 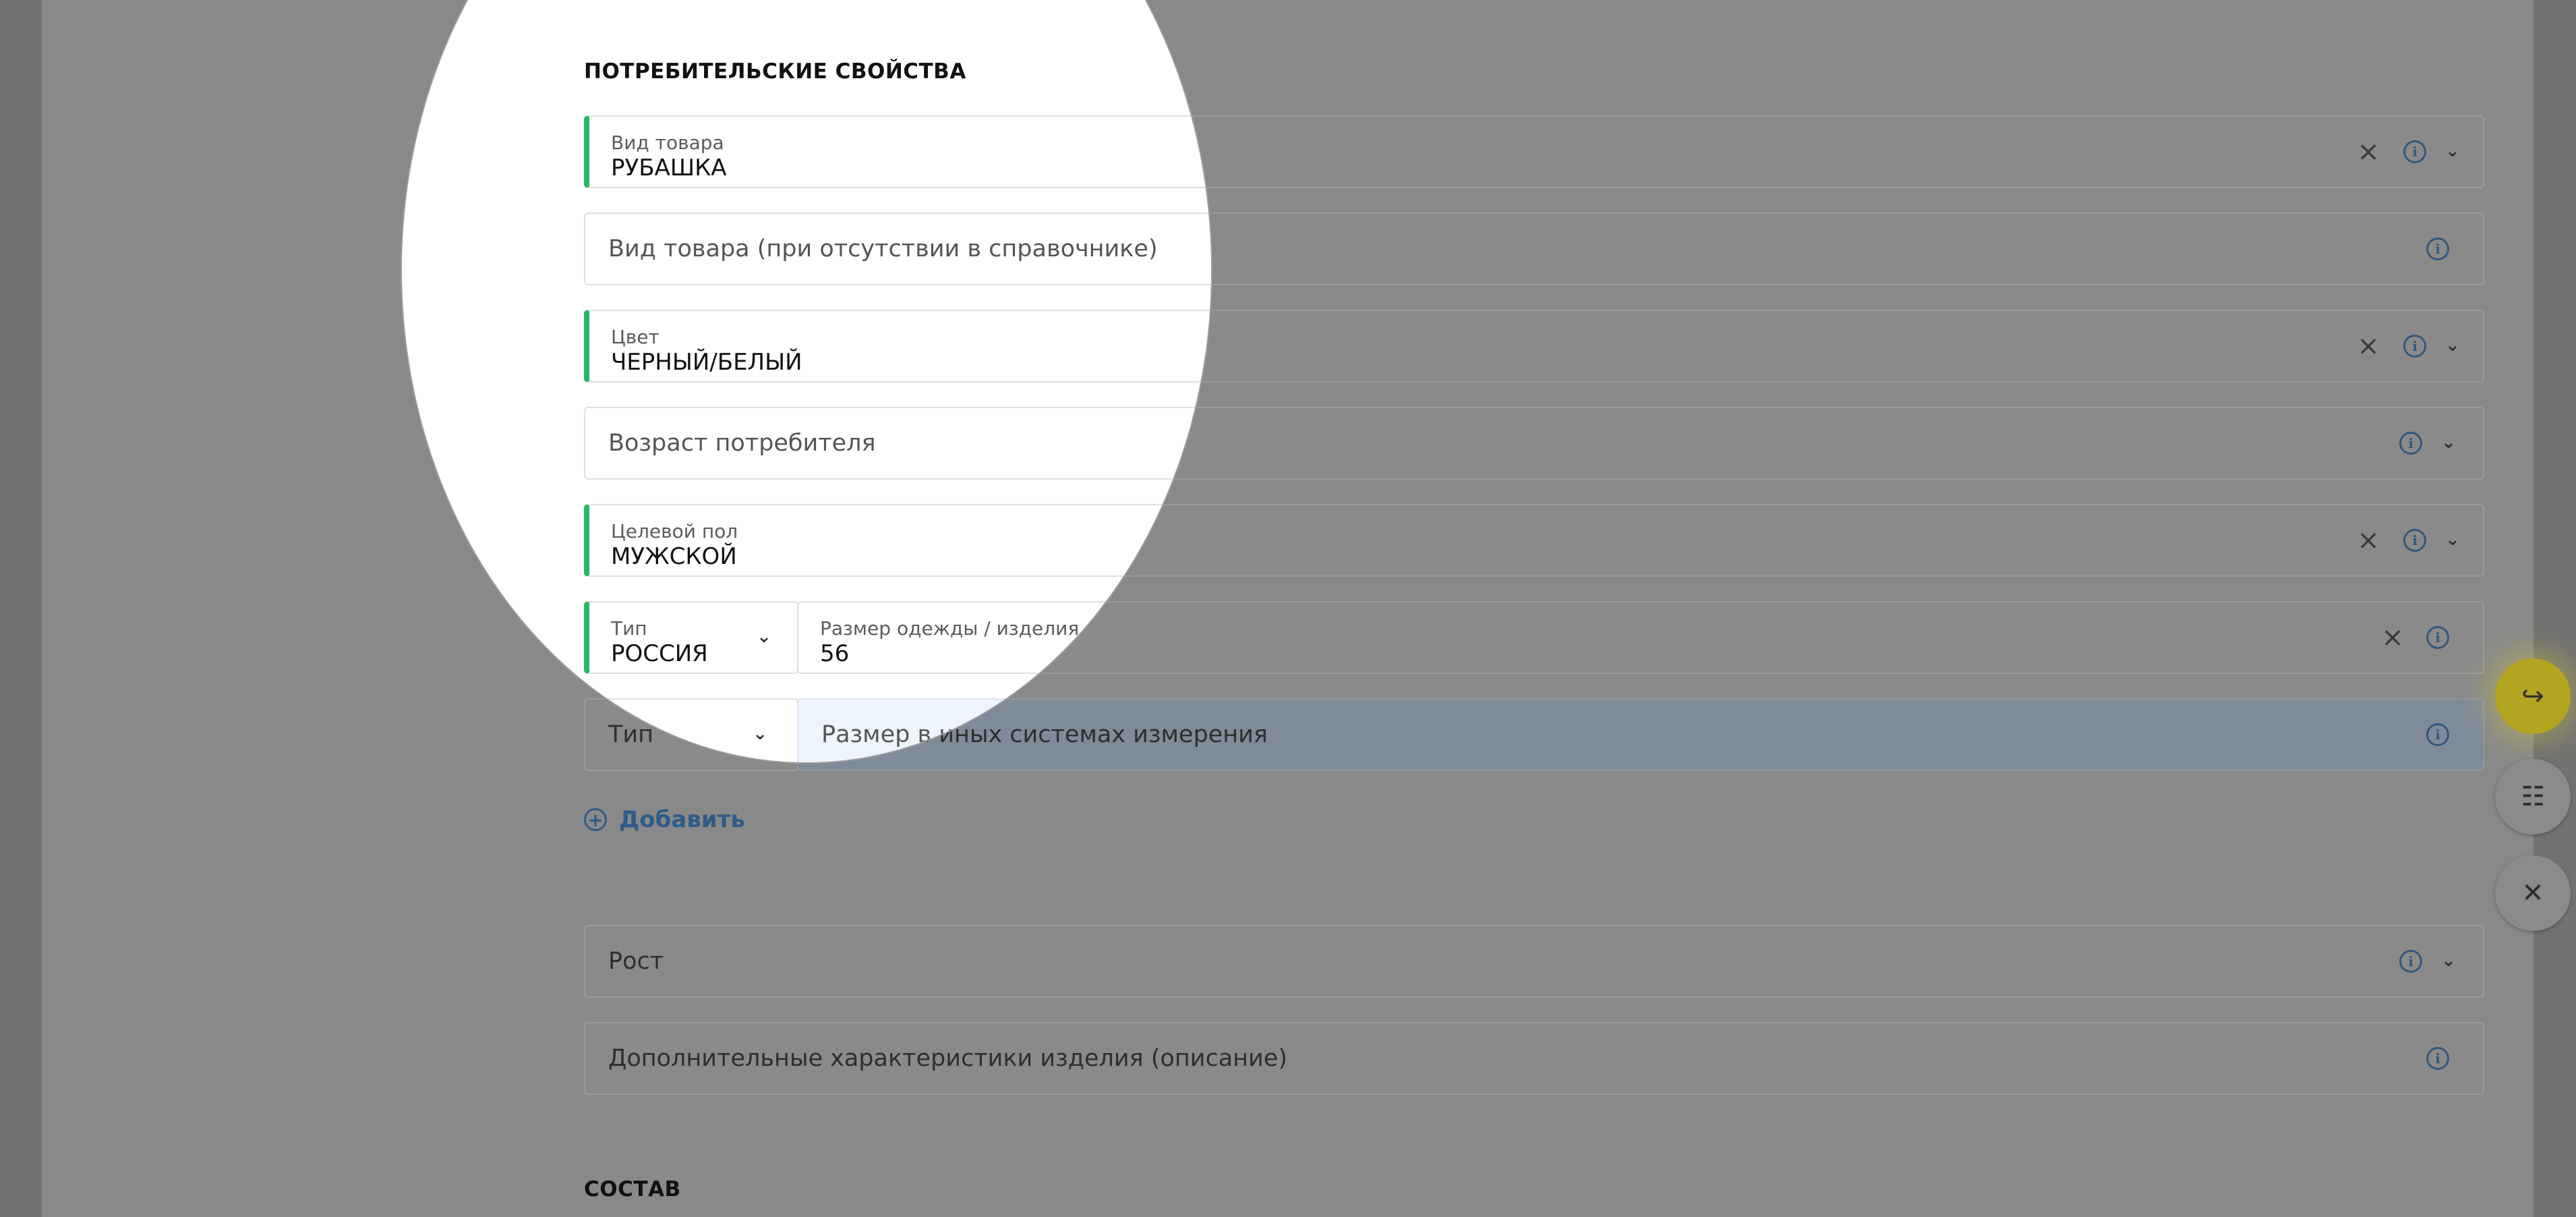 What do you see at coordinates (659, 653) in the screenshot?
I see `field-value: РОССИЯ` at bounding box center [659, 653].